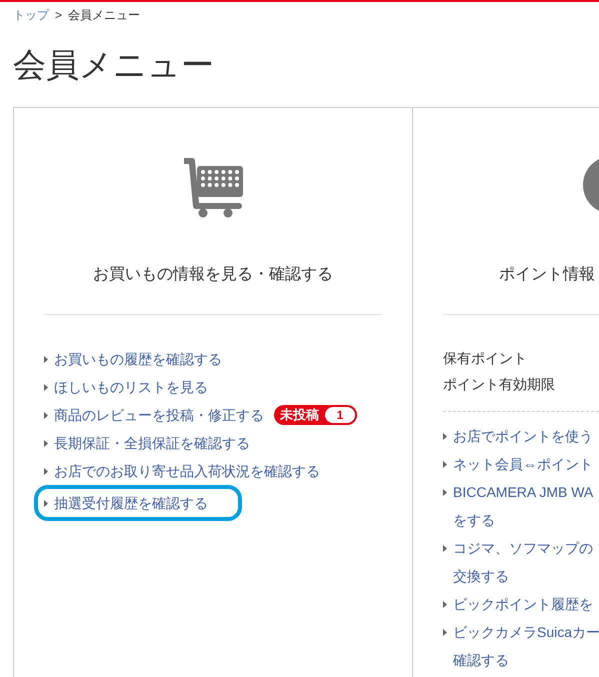  What do you see at coordinates (213, 187) in the screenshot?
I see `cart-icon` at bounding box center [213, 187].